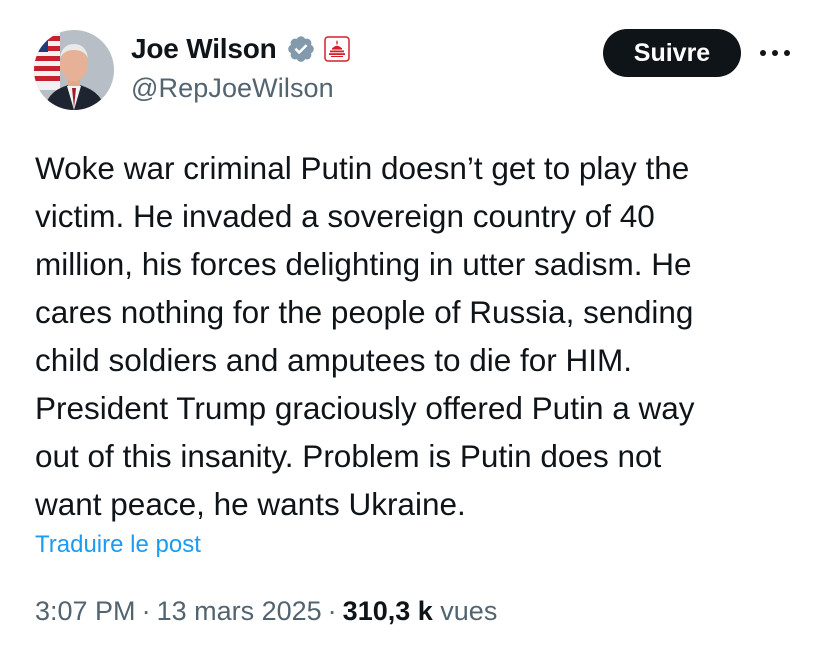 The image size is (828, 656). Describe the element at coordinates (85, 611) in the screenshot. I see `post-time: 3:07 PM` at that location.